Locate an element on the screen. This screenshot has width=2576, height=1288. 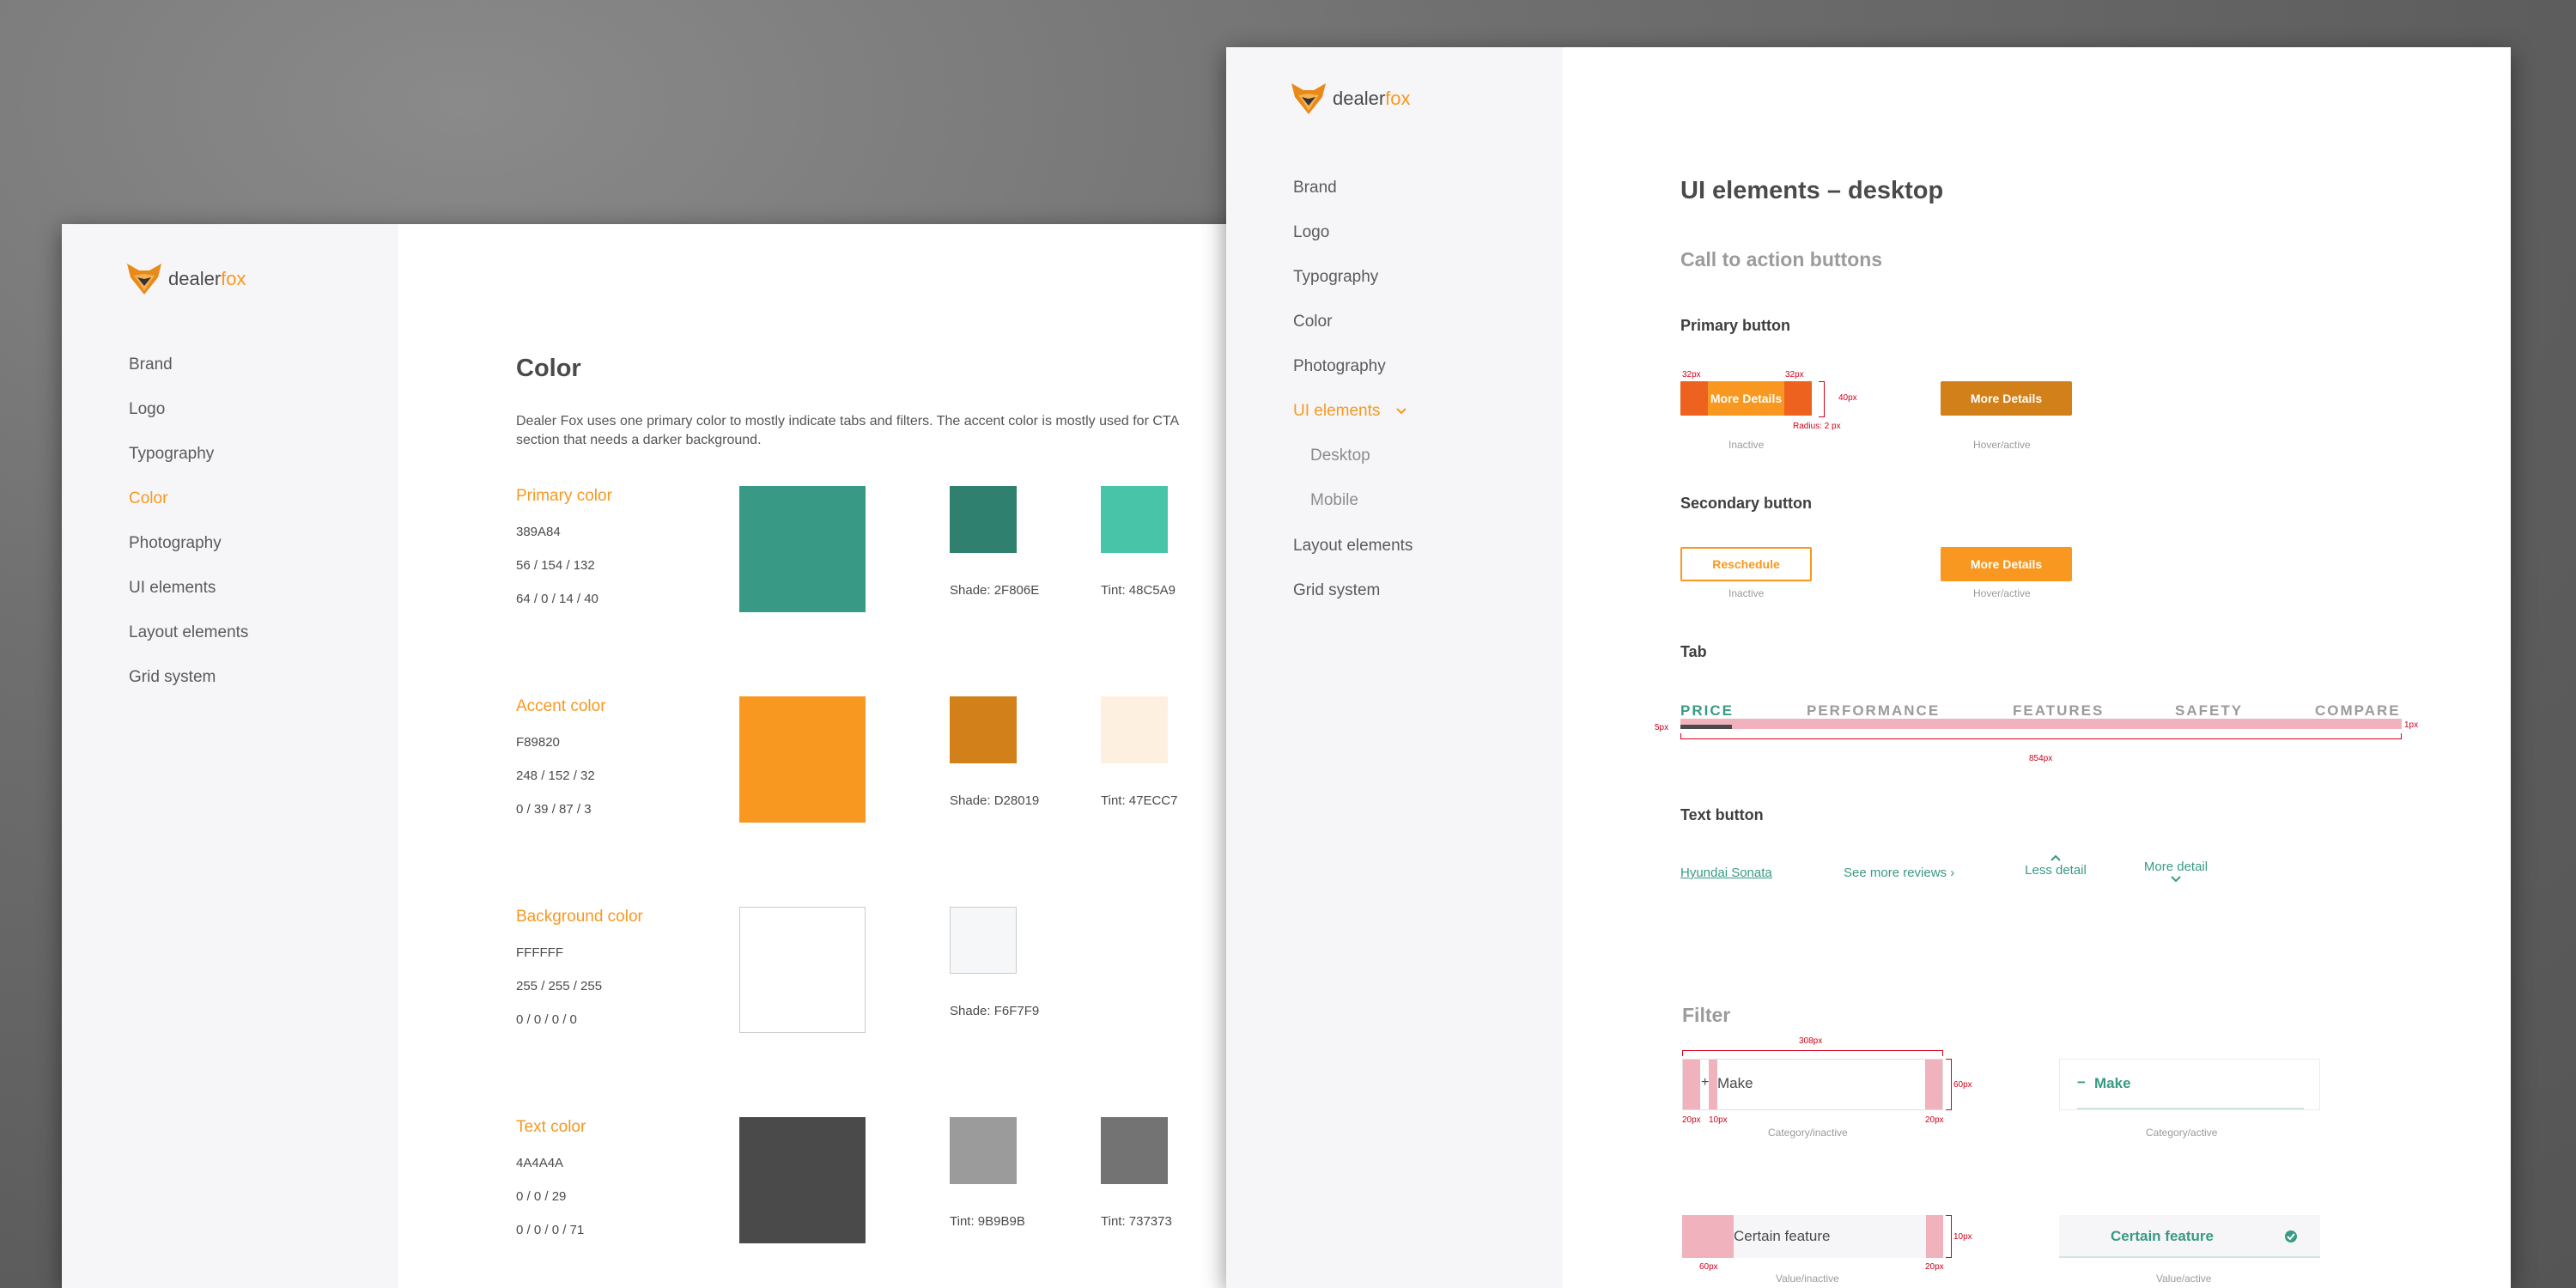
filter-active-underline is located at coordinates (2190, 1108).